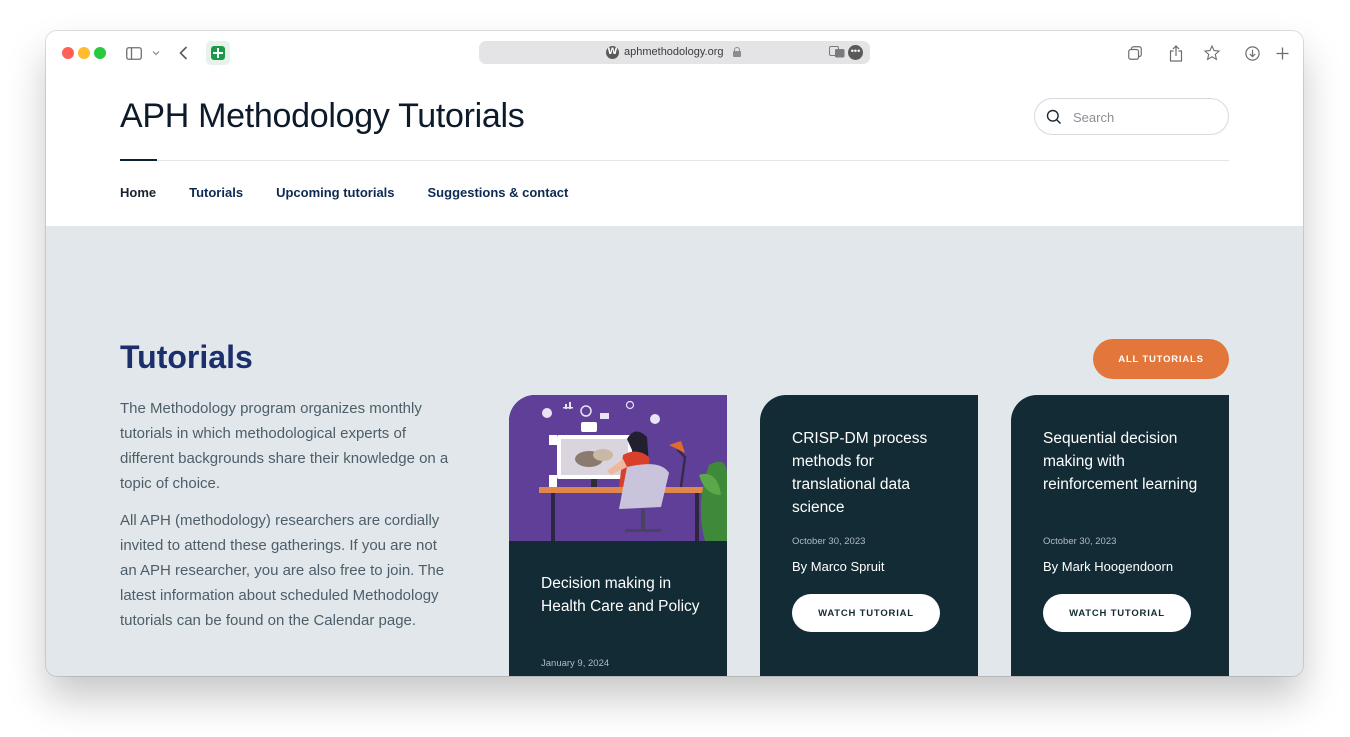 The width and height of the screenshot is (1350, 737). What do you see at coordinates (84, 53) in the screenshot?
I see `minimize-window-button` at bounding box center [84, 53].